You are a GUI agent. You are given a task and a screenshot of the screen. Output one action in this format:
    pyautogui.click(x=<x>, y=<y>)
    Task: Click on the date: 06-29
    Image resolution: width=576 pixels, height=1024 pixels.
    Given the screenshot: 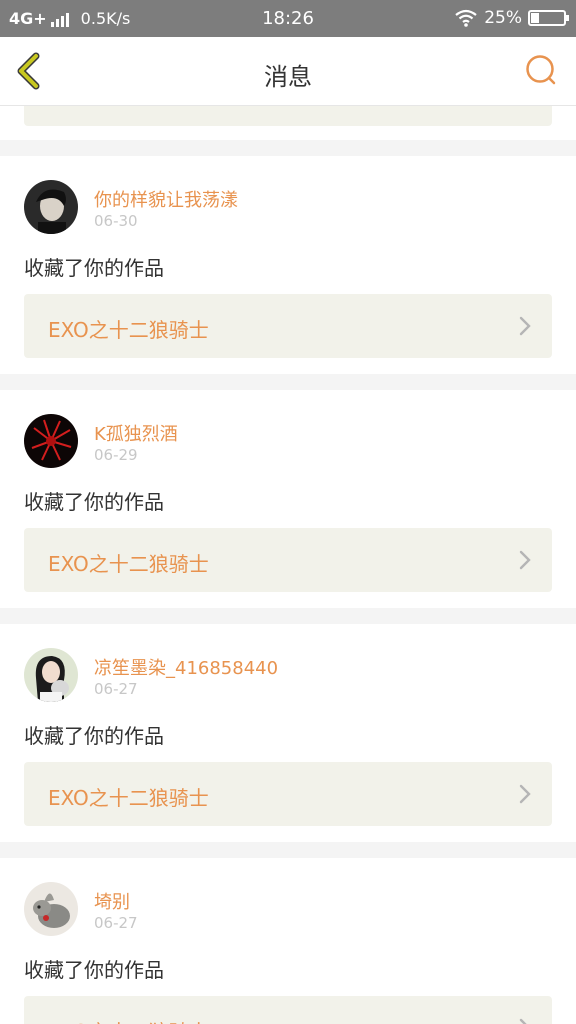 What is the action you would take?
    pyautogui.click(x=116, y=455)
    